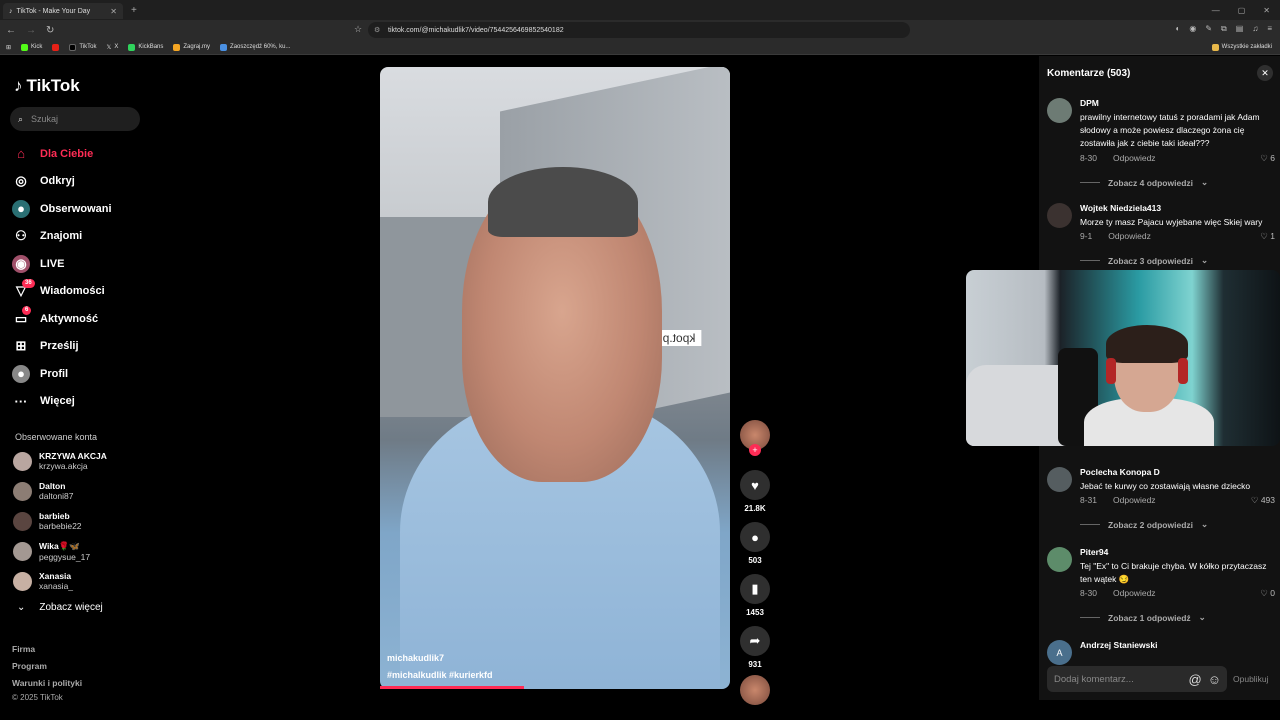 The image size is (1280, 720). What do you see at coordinates (11, 30) in the screenshot?
I see `back-icon: ←` at bounding box center [11, 30].